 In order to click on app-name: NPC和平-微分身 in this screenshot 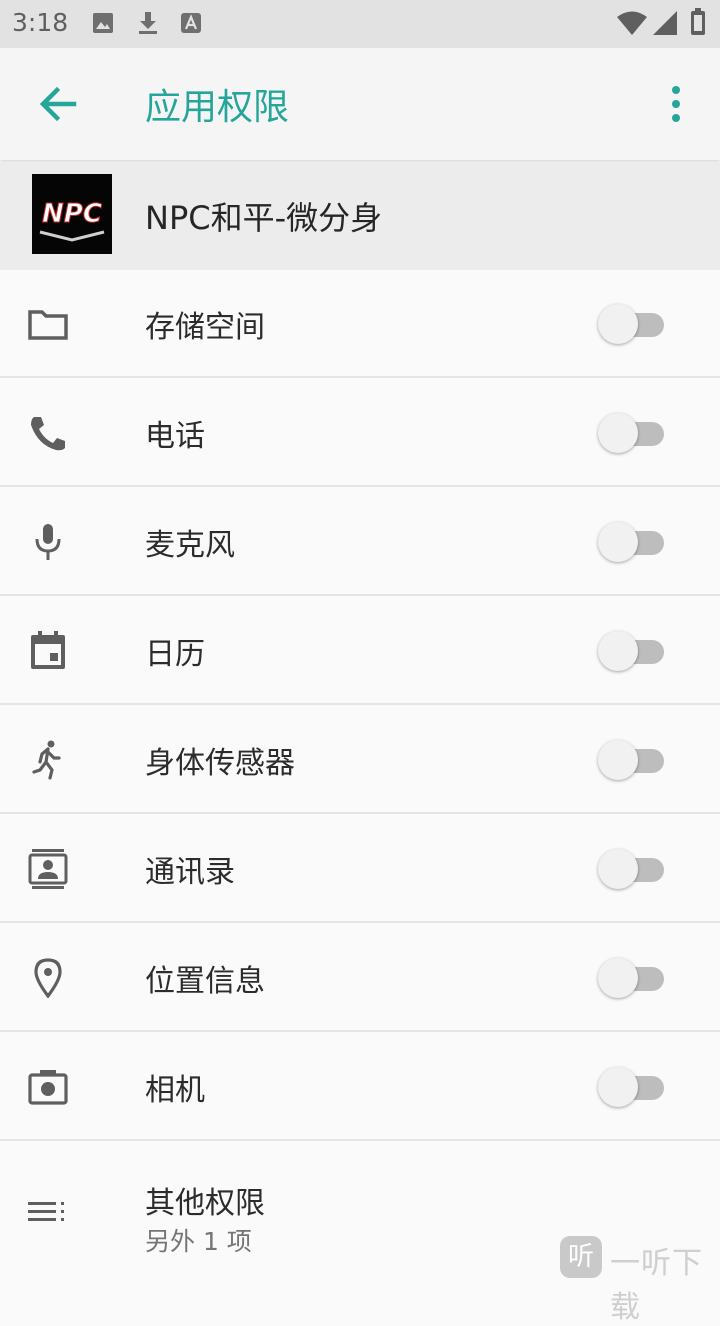, I will do `click(264, 218)`.